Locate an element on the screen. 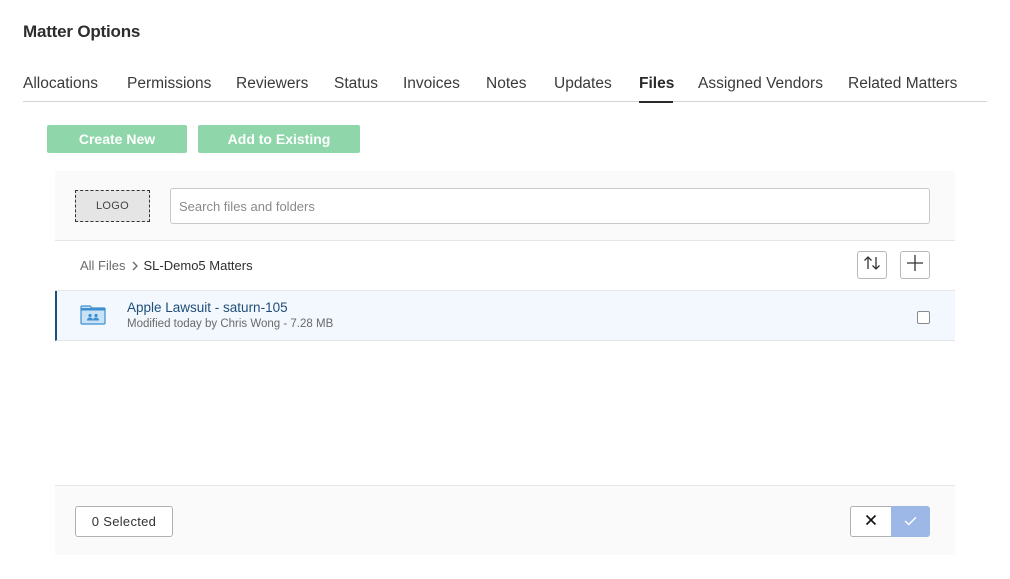 This screenshot has width=1010, height=579. add-item-button is located at coordinates (915, 265).